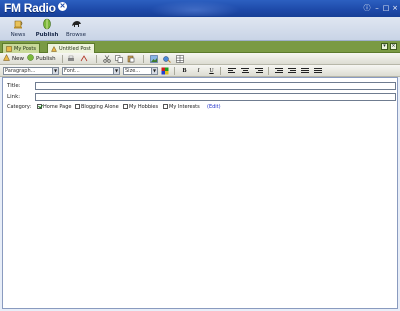 The image size is (400, 311). Describe the element at coordinates (377, 8) in the screenshot. I see `minimize-button: –` at that location.